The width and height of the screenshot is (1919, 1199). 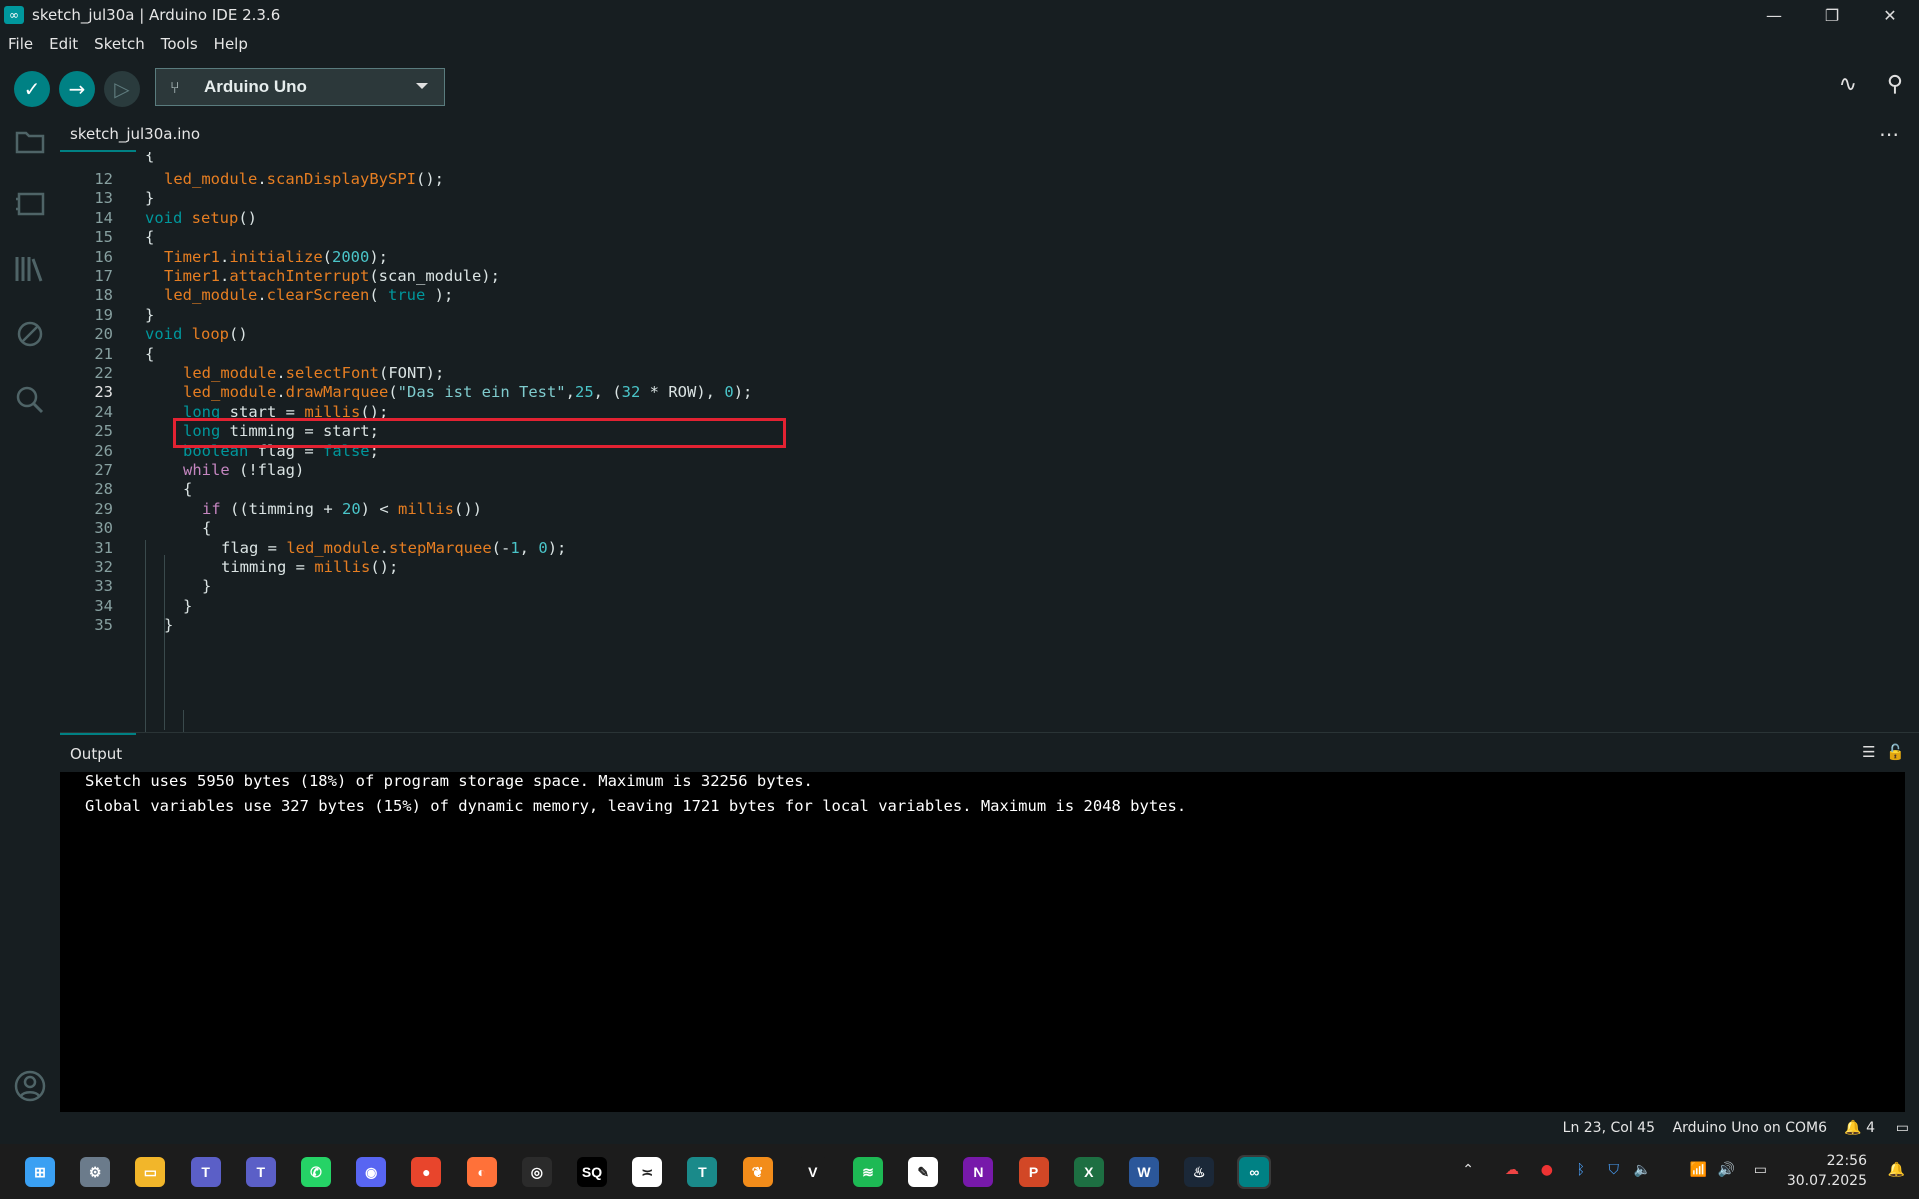 I want to click on onenote-glyph: N, so click(x=978, y=1172).